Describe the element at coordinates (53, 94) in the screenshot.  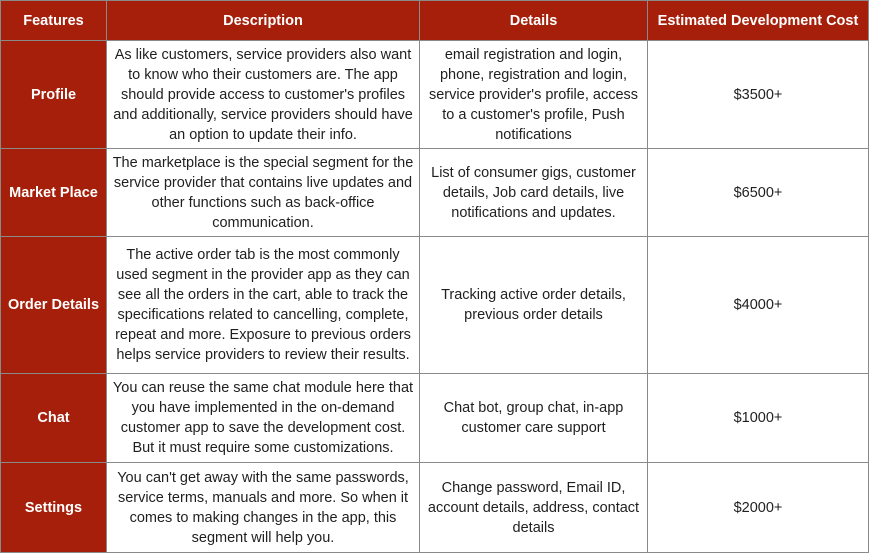
I see `feature-cell: Profile` at that location.